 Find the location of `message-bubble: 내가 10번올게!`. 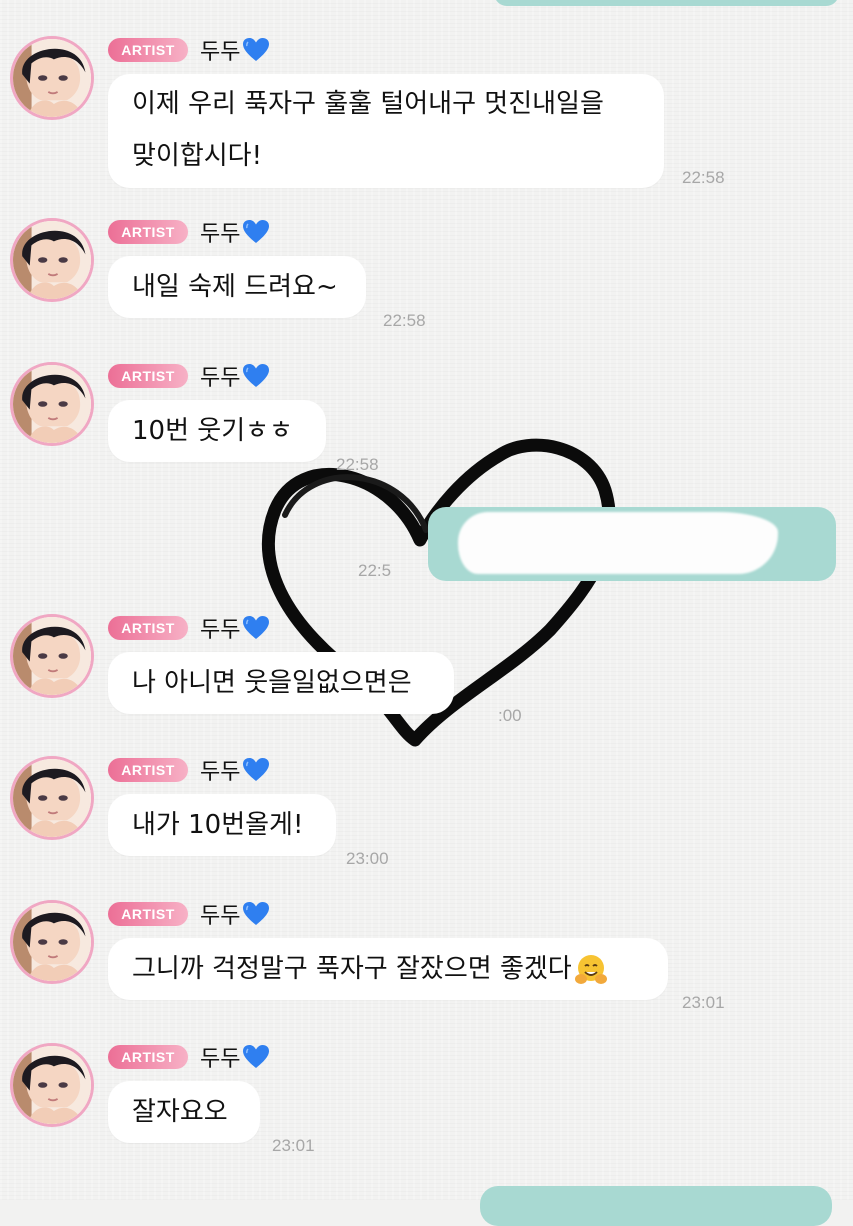

message-bubble: 내가 10번올게! is located at coordinates (222, 825).